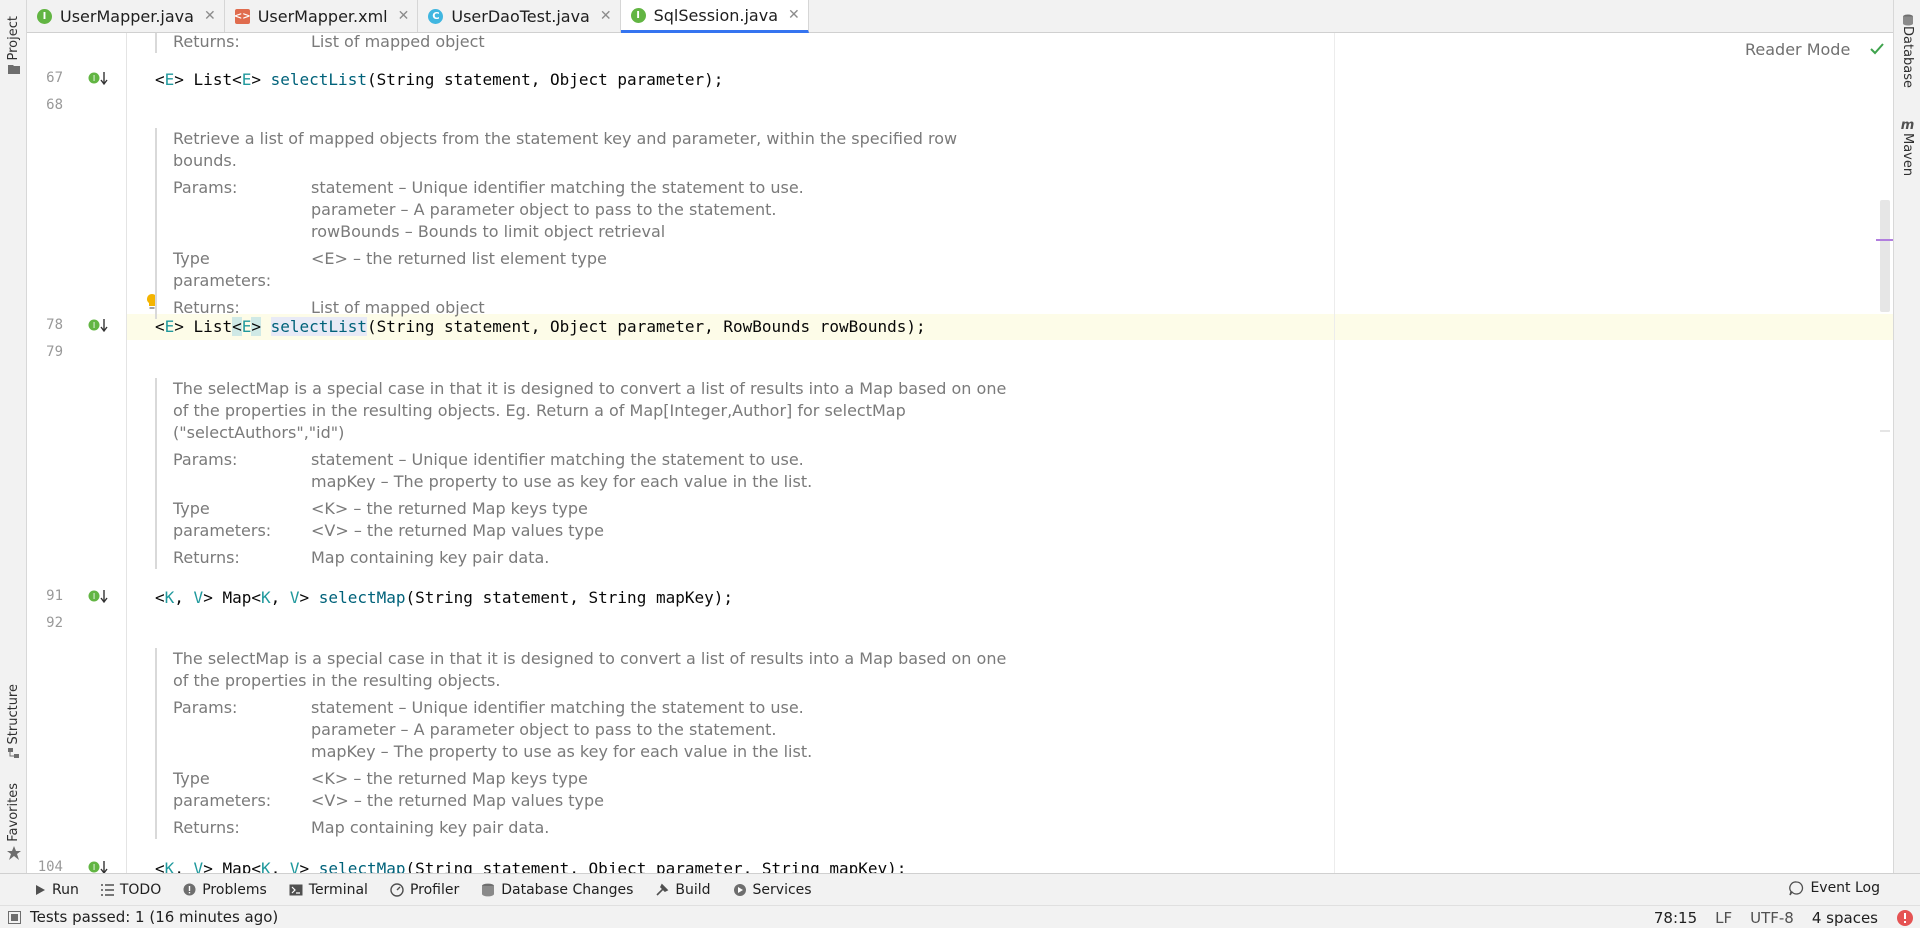  I want to click on xml-file-icon: <>, so click(242, 16).